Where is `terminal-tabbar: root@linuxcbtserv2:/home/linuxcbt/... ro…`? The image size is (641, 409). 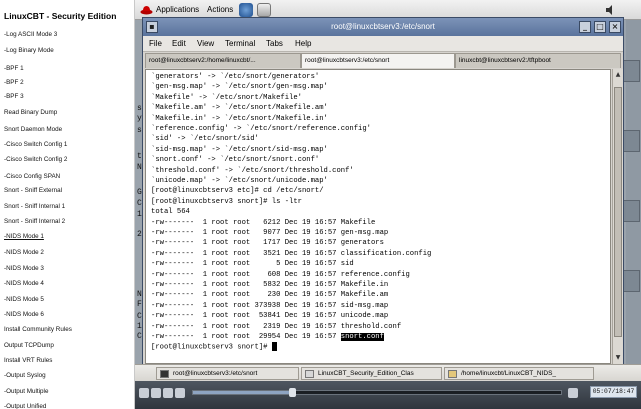
terminal-tabbar: root@linuxcbtserv2:/home/linuxcbt/... ro… is located at coordinates (383, 60).